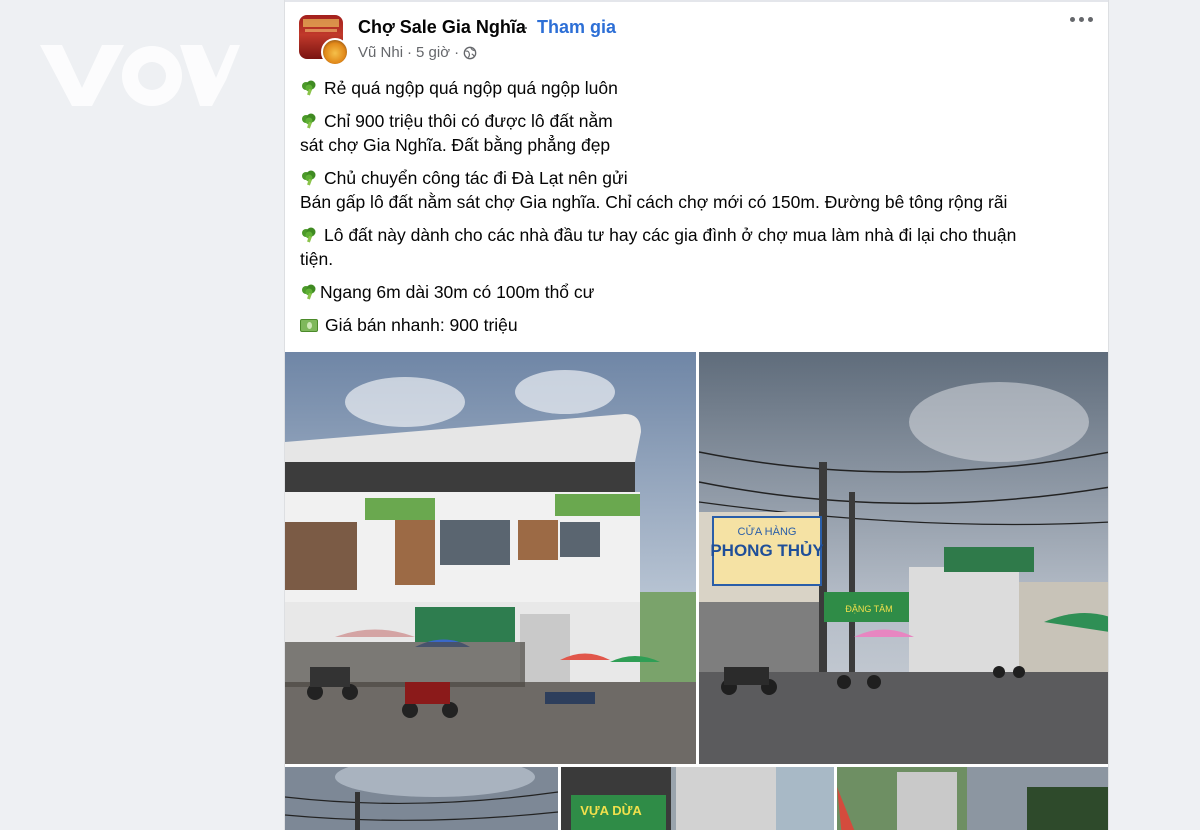  What do you see at coordinates (457, 292) in the screenshot?
I see `paragraph-line: Ngang 6m dài 30m có 100m thổ cư` at bounding box center [457, 292].